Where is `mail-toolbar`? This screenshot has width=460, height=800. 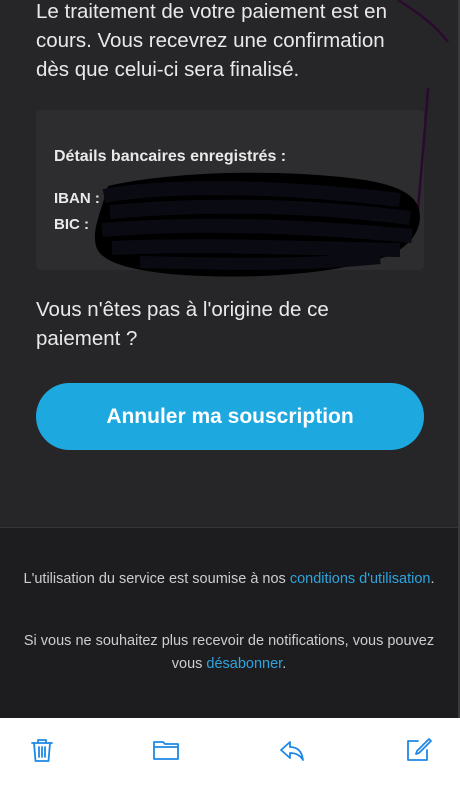 mail-toolbar is located at coordinates (230, 759).